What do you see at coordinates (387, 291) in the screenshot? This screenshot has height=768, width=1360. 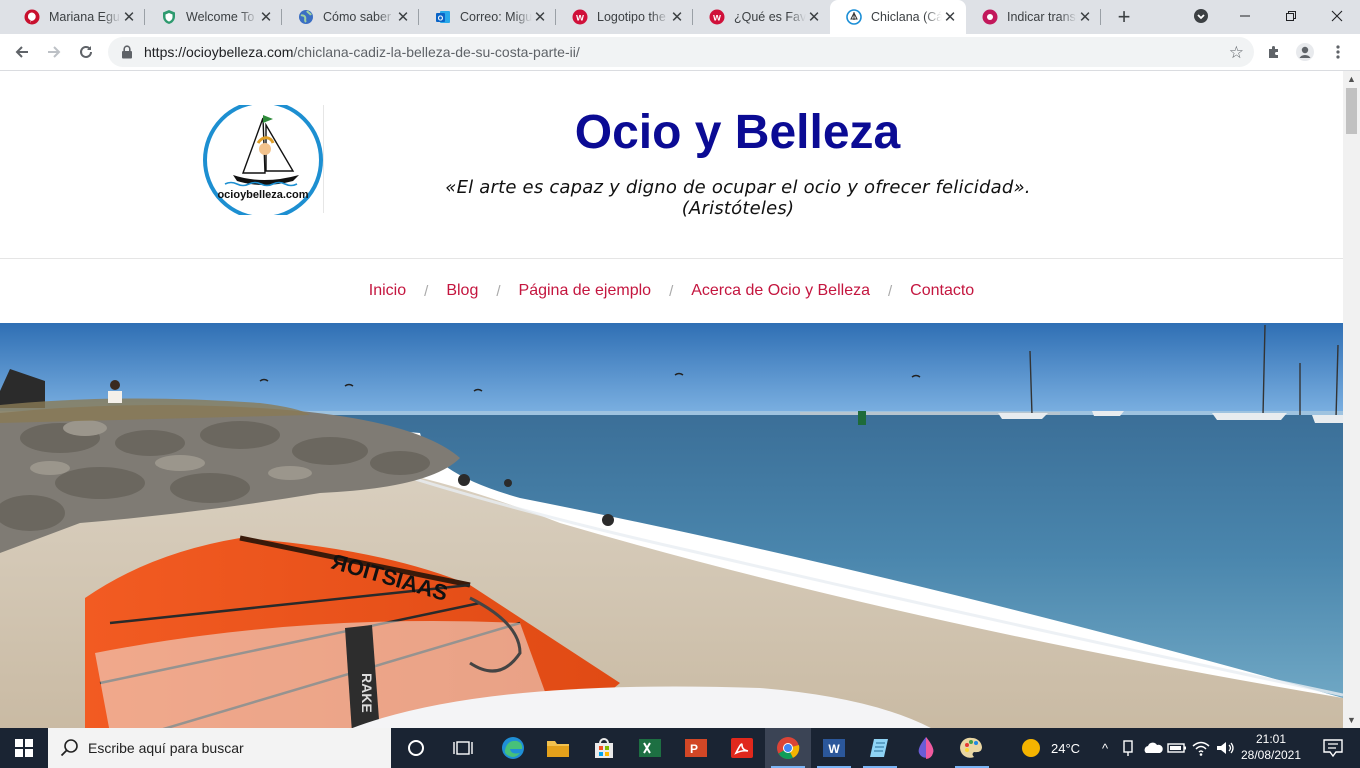 I see `nav-inicio: Inicio` at bounding box center [387, 291].